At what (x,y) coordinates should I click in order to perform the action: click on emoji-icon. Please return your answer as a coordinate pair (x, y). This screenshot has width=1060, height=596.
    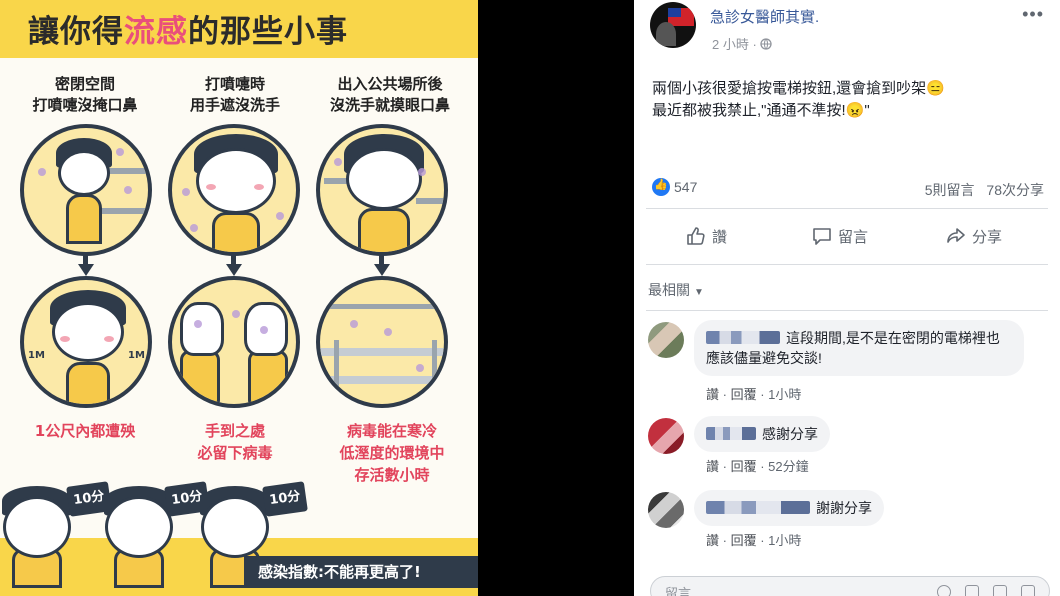
    Looking at the image, I should click on (944, 590).